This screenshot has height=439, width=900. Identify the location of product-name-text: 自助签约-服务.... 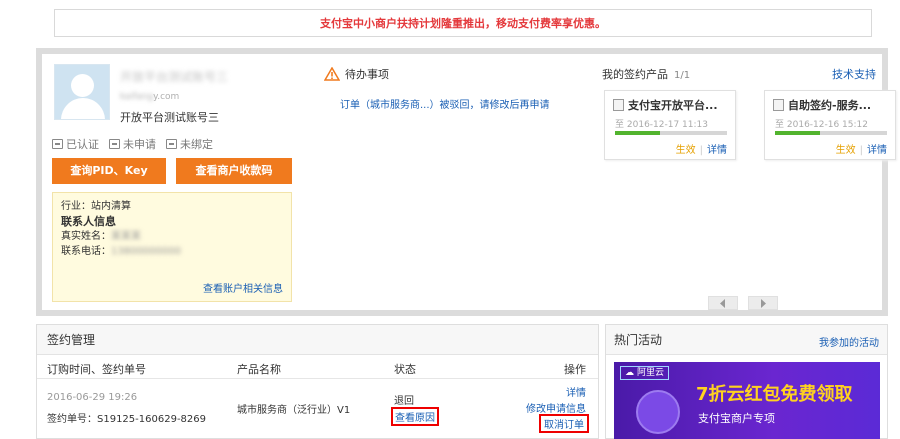
(830, 105).